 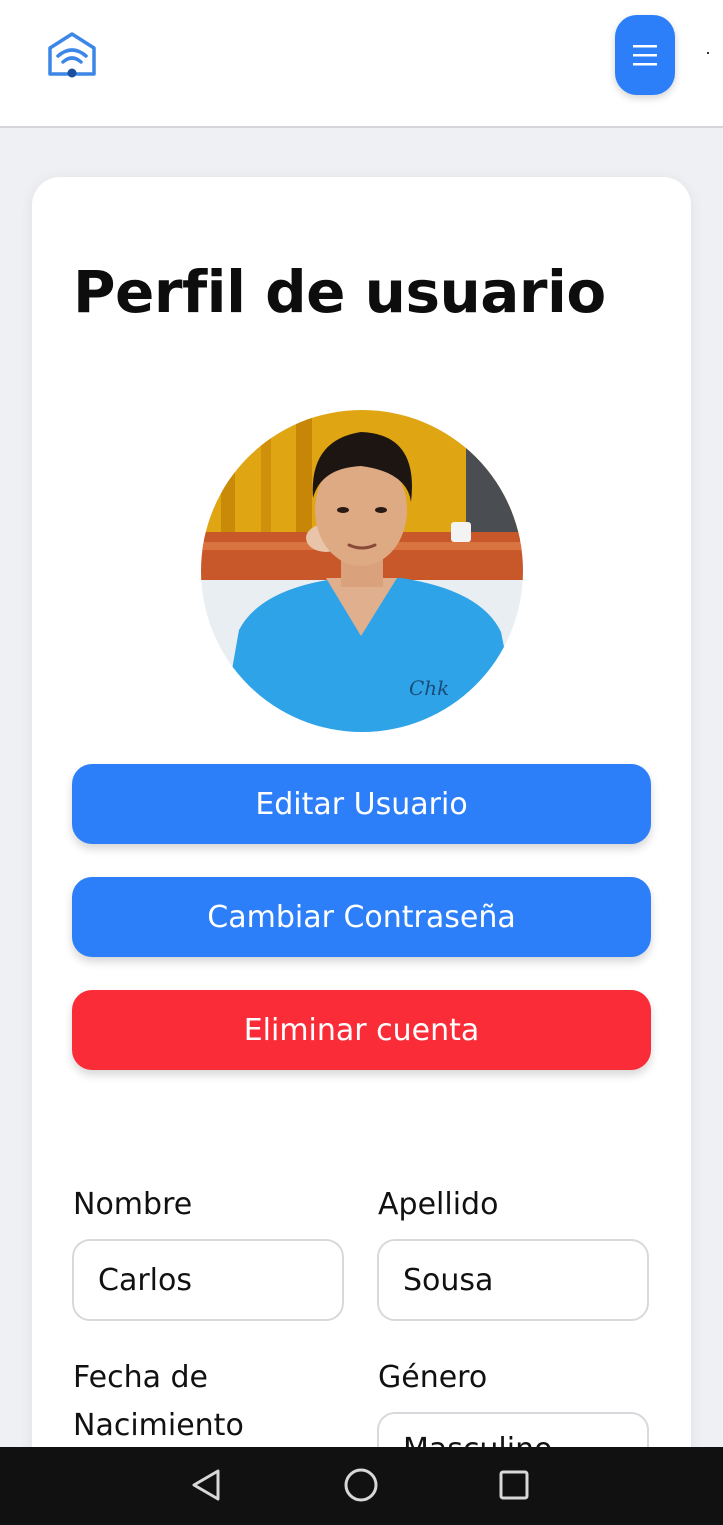 What do you see at coordinates (361, 917) in the screenshot?
I see `change-password-button: Cambiar Contraseña` at bounding box center [361, 917].